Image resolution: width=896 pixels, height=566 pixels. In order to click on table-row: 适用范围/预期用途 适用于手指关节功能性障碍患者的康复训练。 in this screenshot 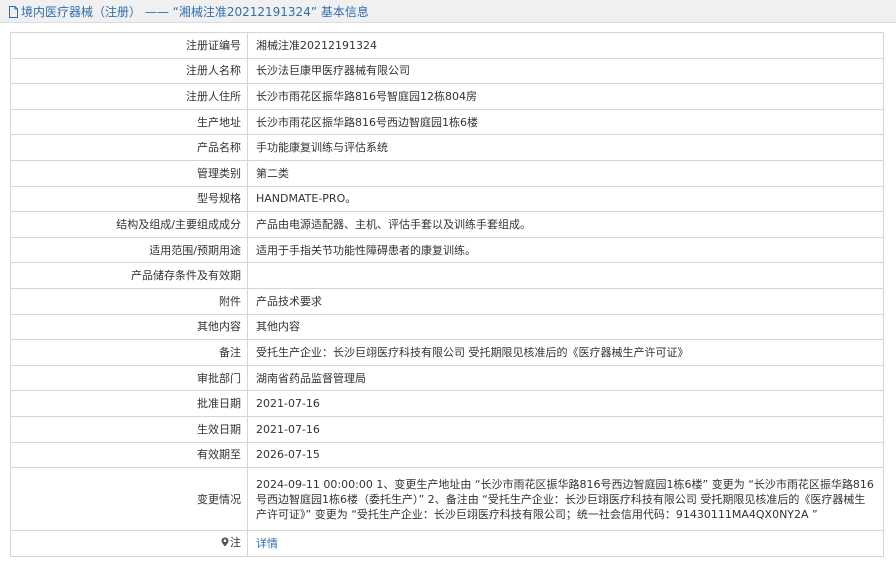, I will do `click(447, 250)`.